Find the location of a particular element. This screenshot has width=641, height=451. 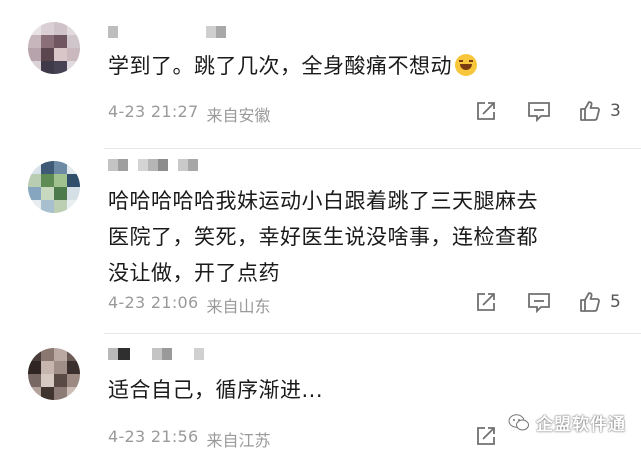

comment-date: 4-23 21:56 is located at coordinates (153, 436).